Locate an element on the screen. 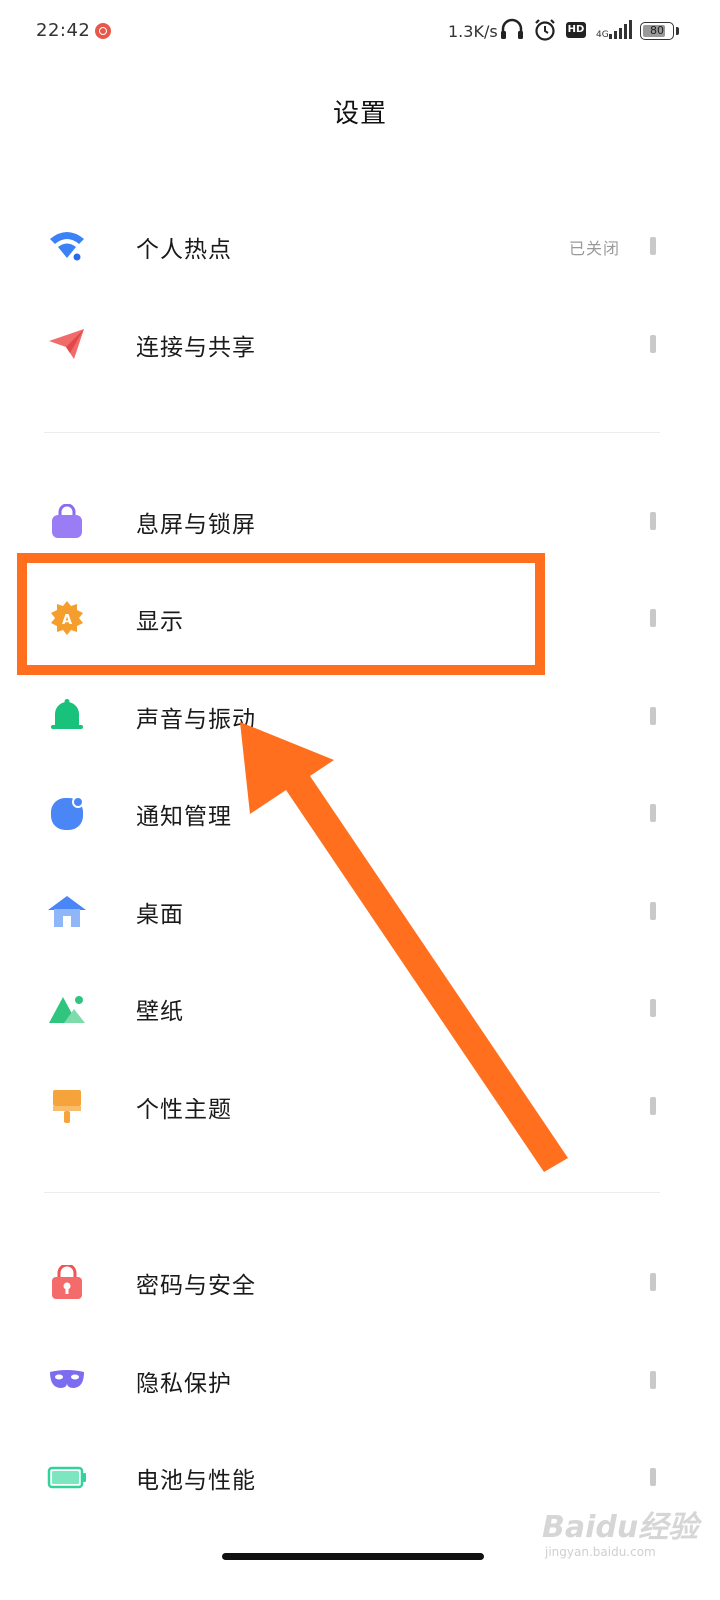 The height and width of the screenshot is (1600, 720). home-indicator is located at coordinates (353, 1556).